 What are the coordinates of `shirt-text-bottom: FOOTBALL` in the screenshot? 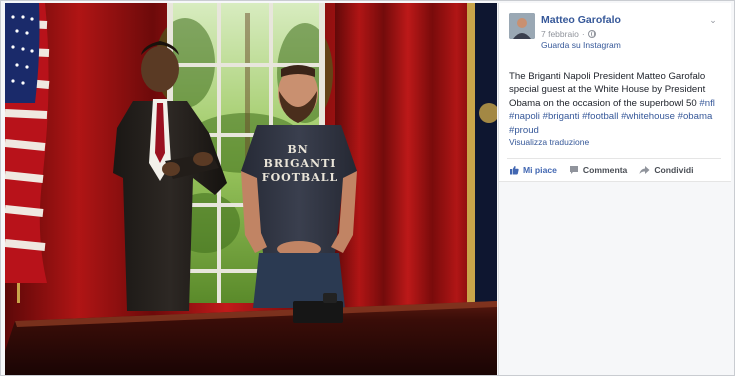 It's located at (300, 177).